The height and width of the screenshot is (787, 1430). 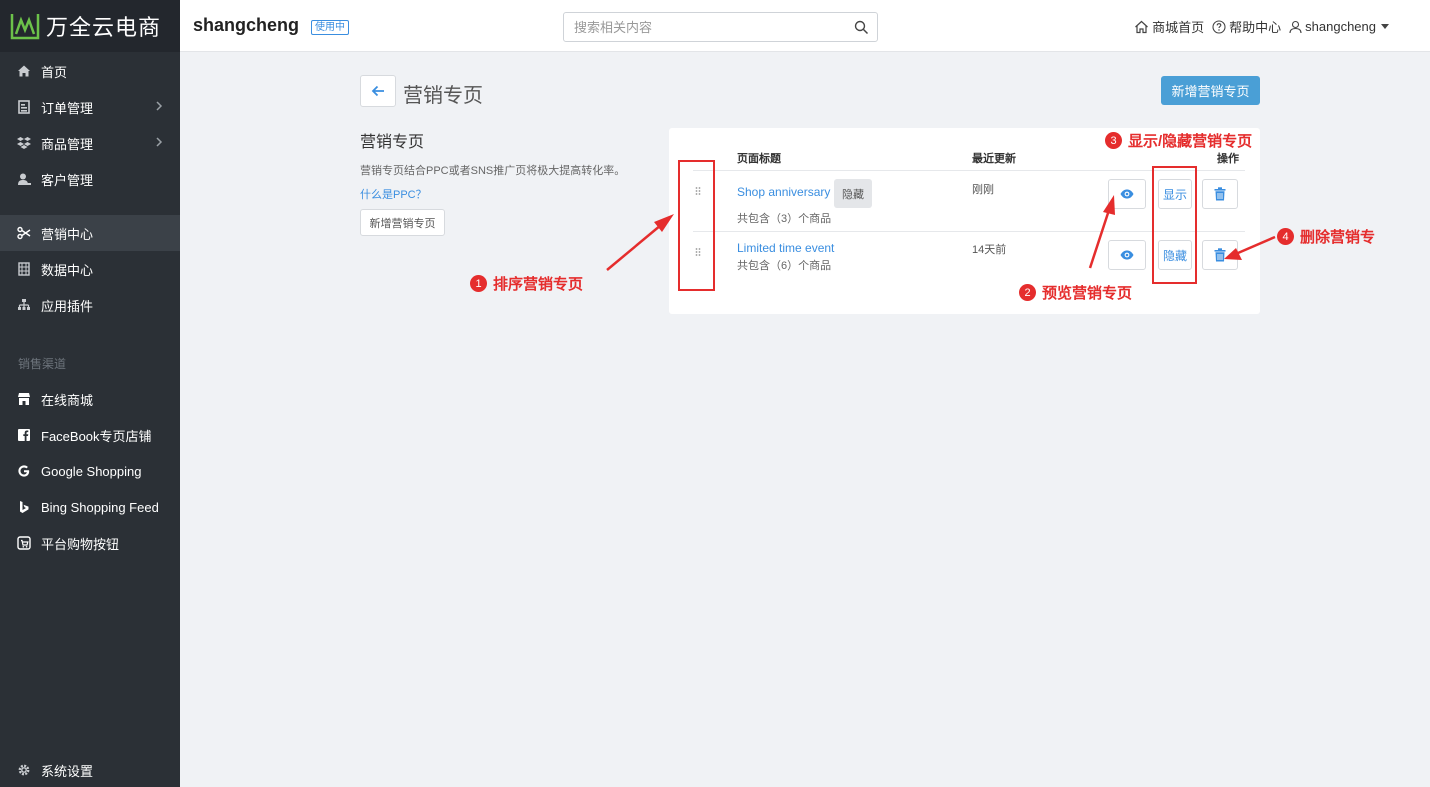 I want to click on sidebar-item-online-store: 在线商城, so click(x=90, y=399).